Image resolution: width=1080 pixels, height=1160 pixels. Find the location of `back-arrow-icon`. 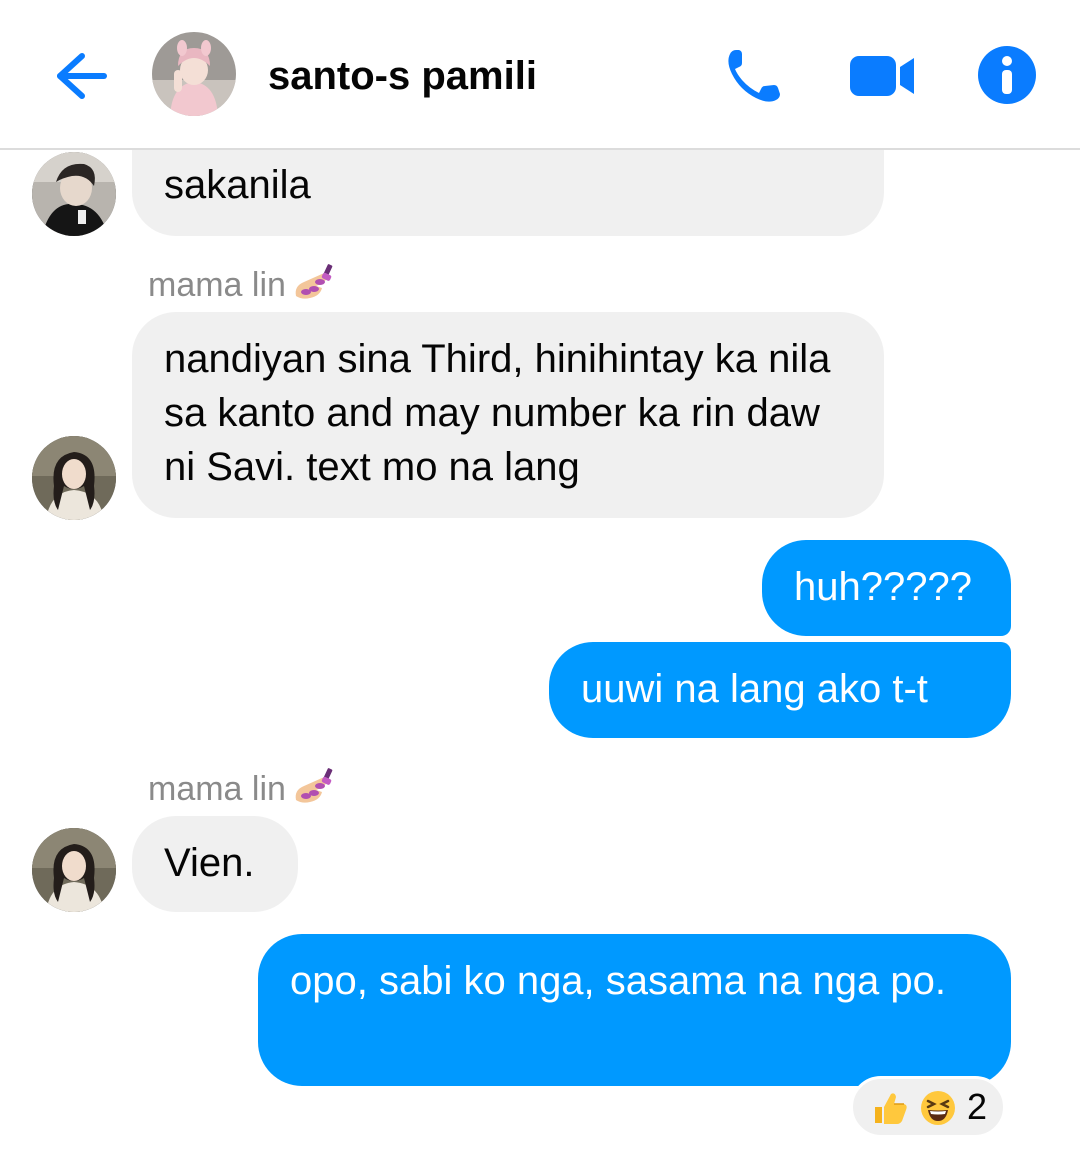

back-arrow-icon is located at coordinates (80, 81).